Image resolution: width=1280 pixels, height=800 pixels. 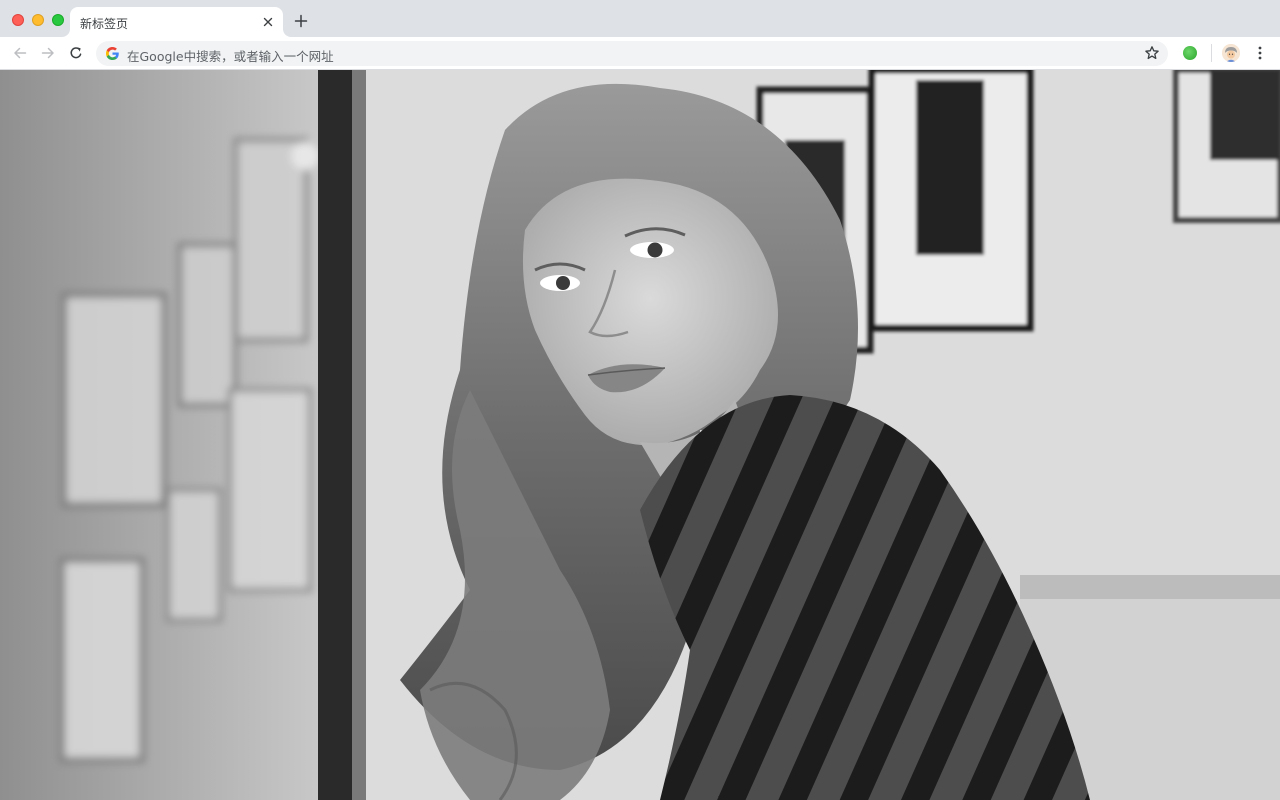 I want to click on avatar-icon, so click(x=1231, y=53).